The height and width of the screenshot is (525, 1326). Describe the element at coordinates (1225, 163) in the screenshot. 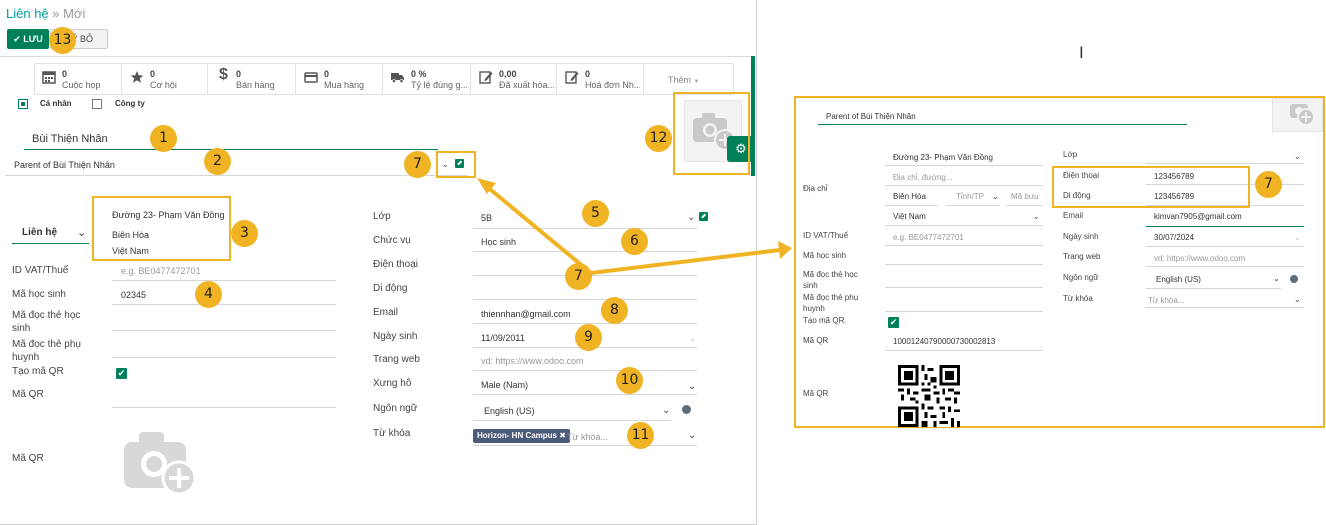

I see `inset-class-underline` at that location.